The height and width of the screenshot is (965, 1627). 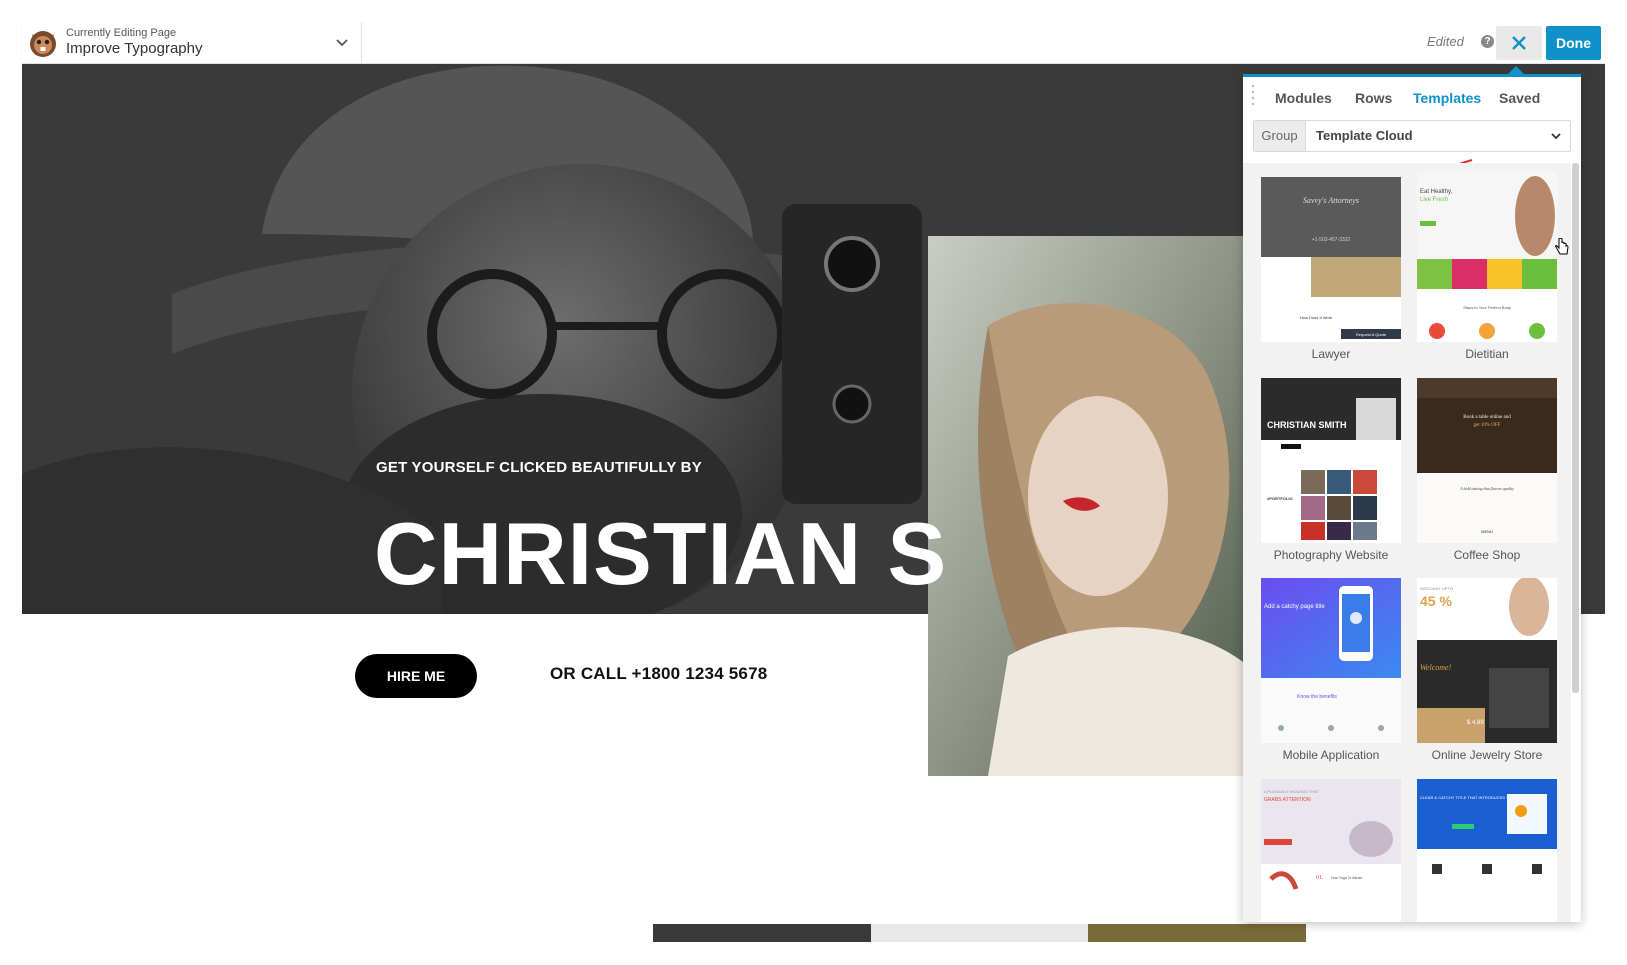 I want to click on close-icon, so click(x=1519, y=43).